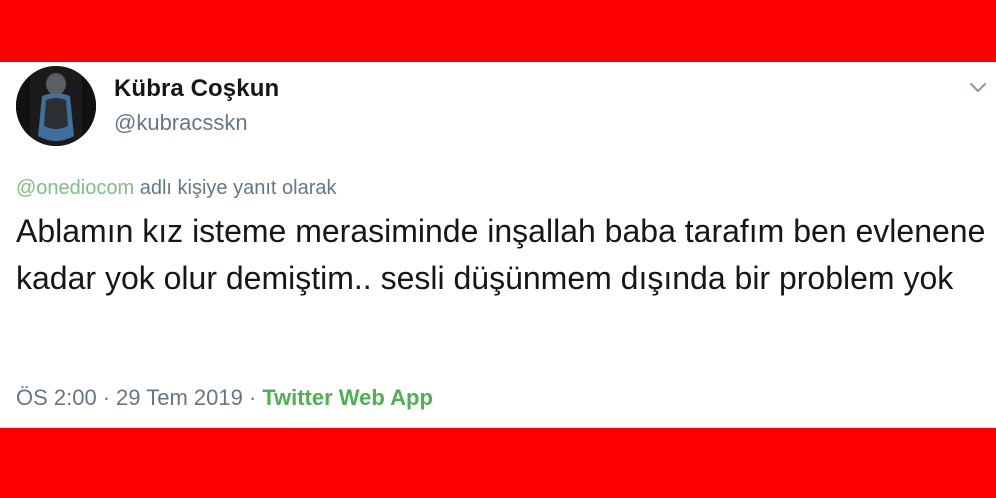  What do you see at coordinates (238, 188) in the screenshot?
I see `reply-context-text: adlı kişiye yanıt olarak` at bounding box center [238, 188].